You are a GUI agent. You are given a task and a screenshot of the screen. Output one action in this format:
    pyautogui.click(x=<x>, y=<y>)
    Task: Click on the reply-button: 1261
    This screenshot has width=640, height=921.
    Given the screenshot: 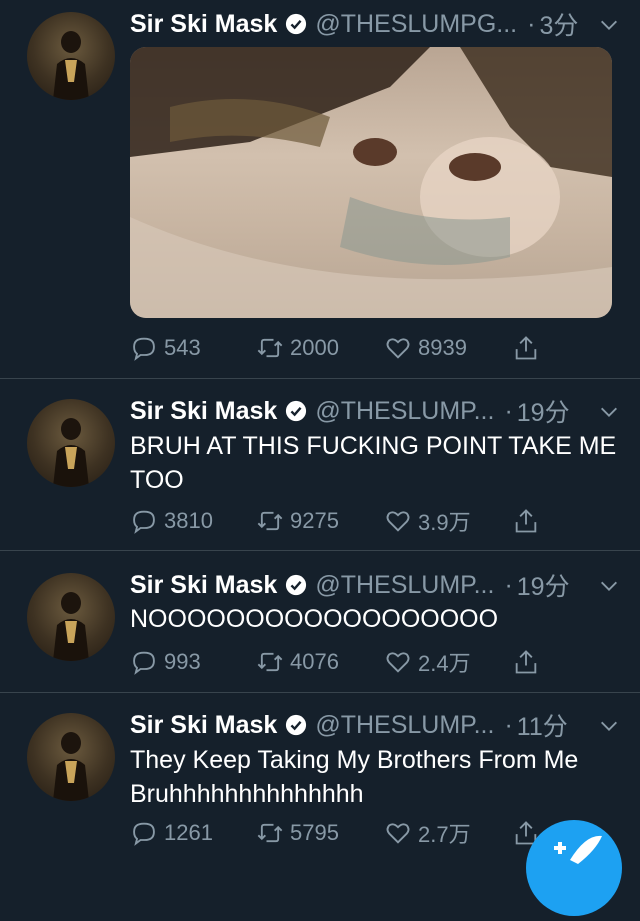 What is the action you would take?
    pyautogui.click(x=171, y=833)
    